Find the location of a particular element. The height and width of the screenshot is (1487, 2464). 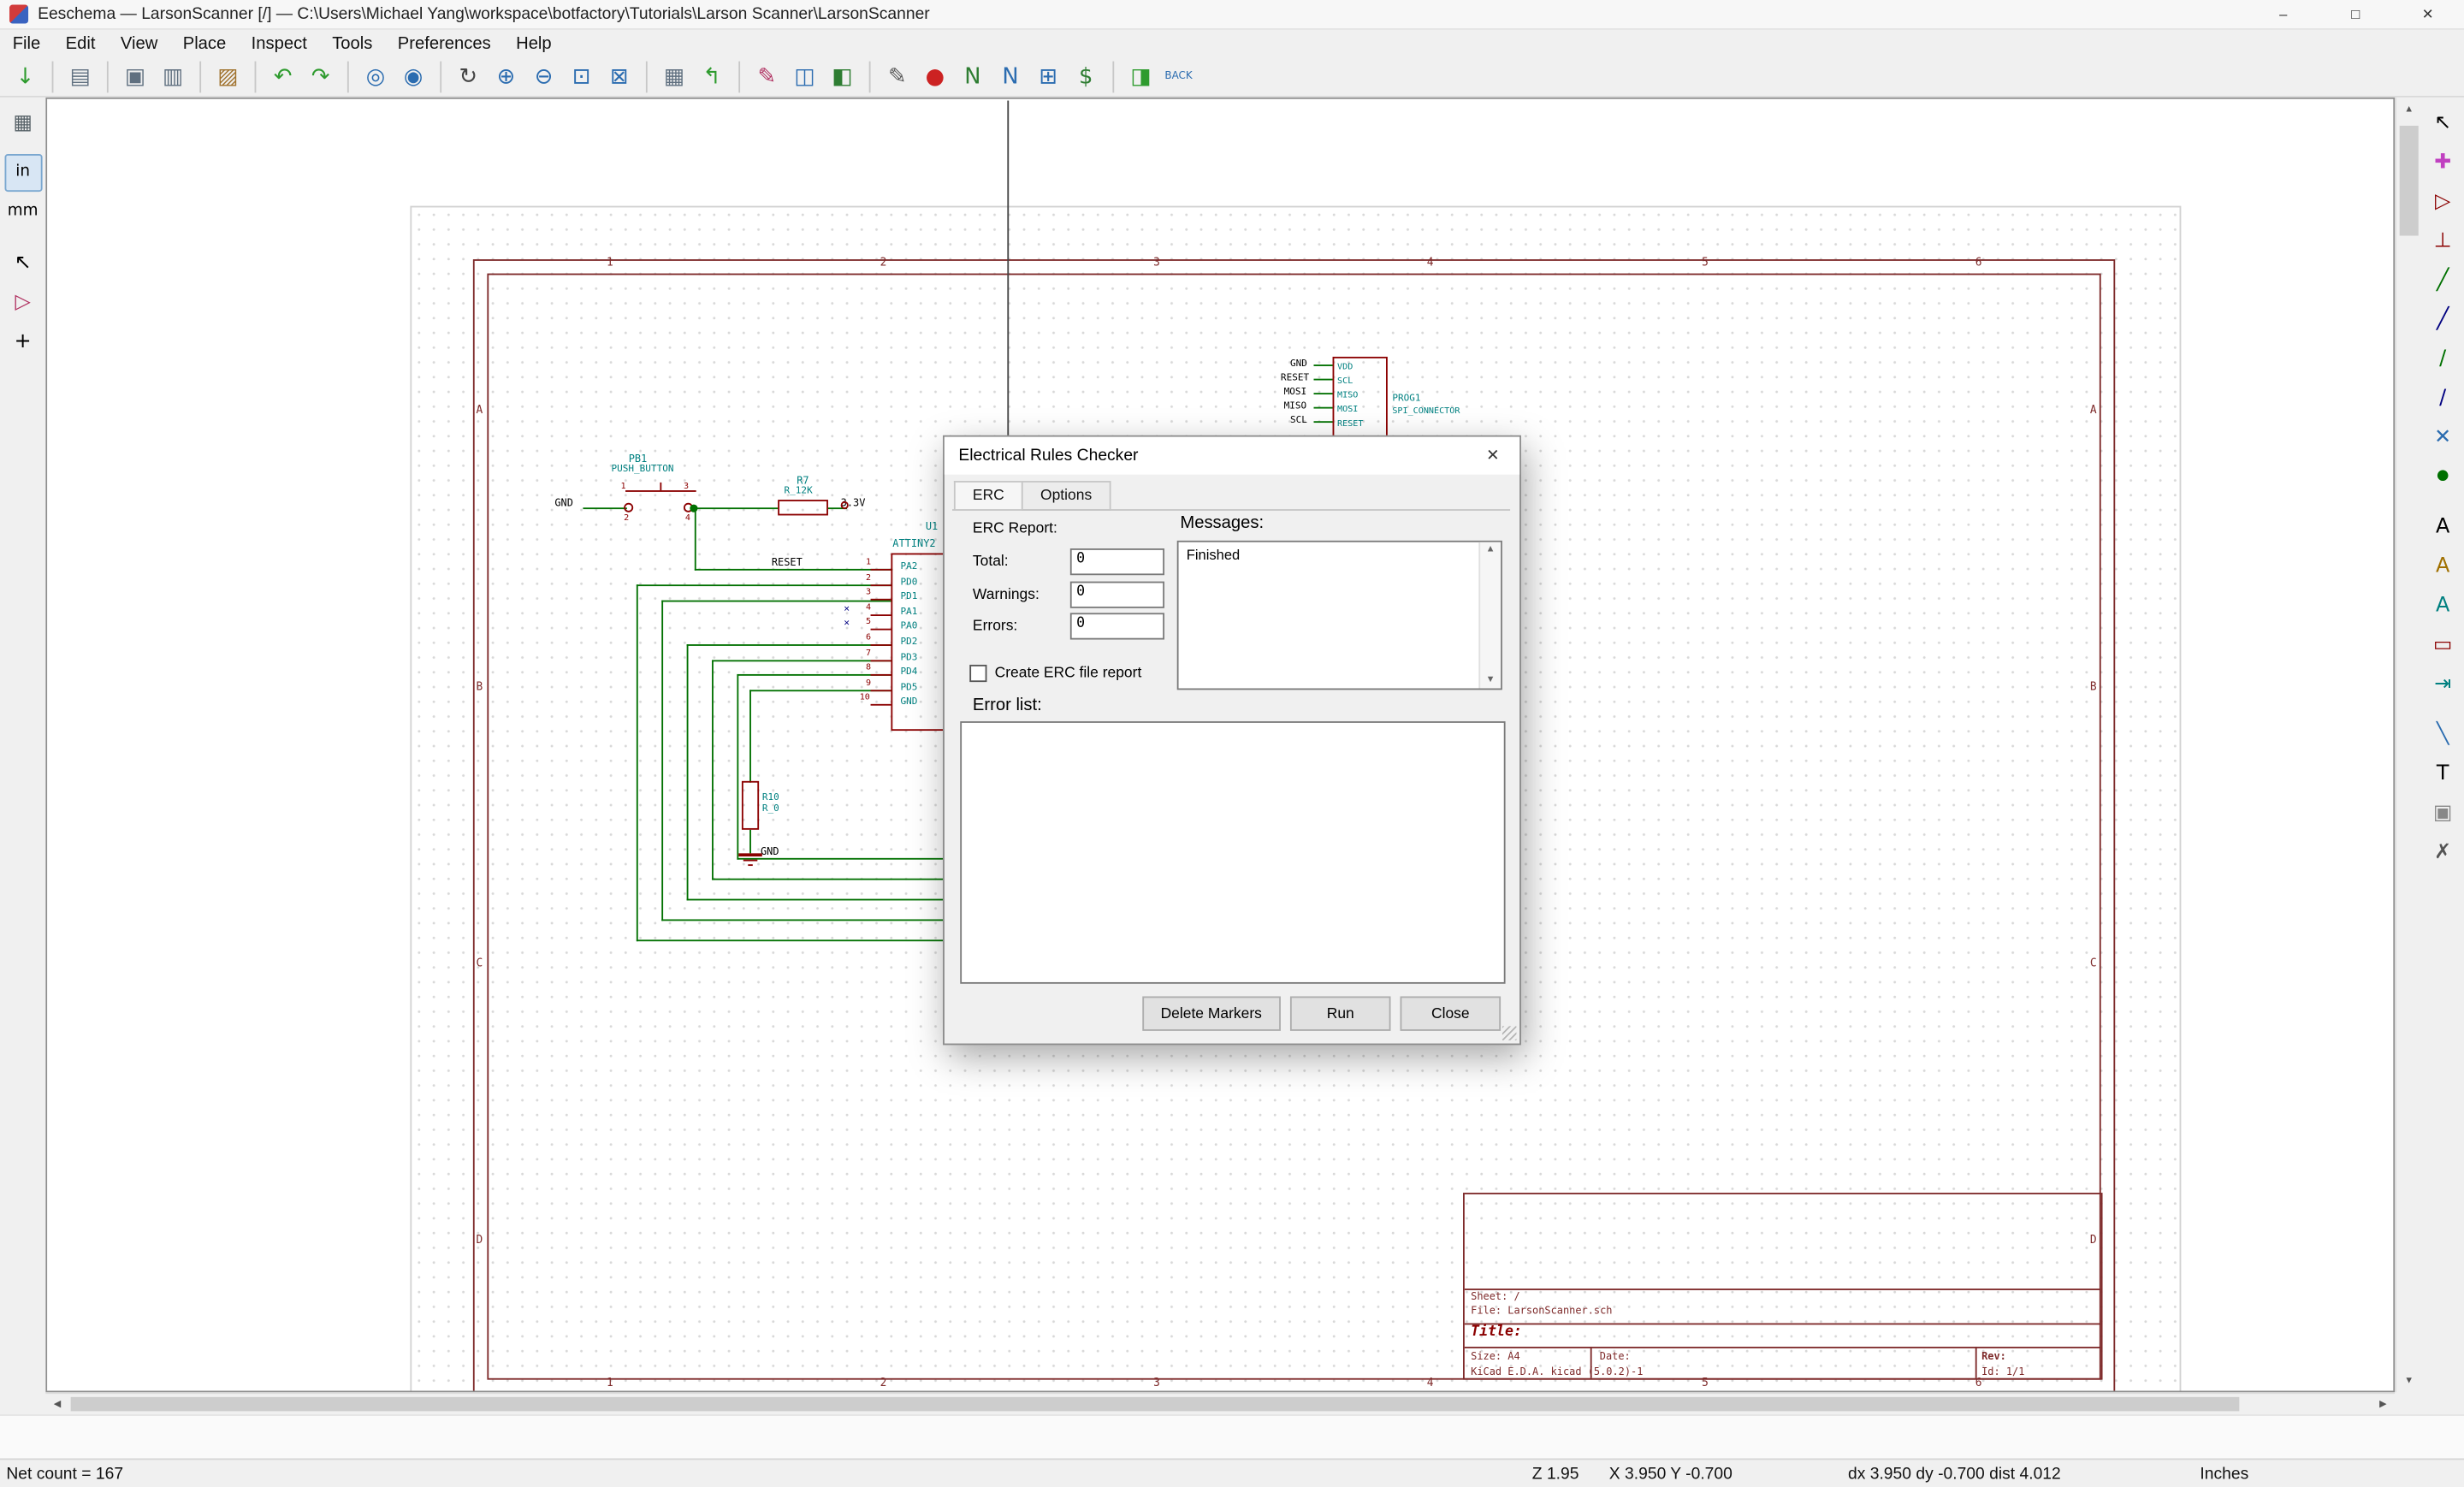

wire-to-bus-entry-tool-button: / is located at coordinates (2442, 358).